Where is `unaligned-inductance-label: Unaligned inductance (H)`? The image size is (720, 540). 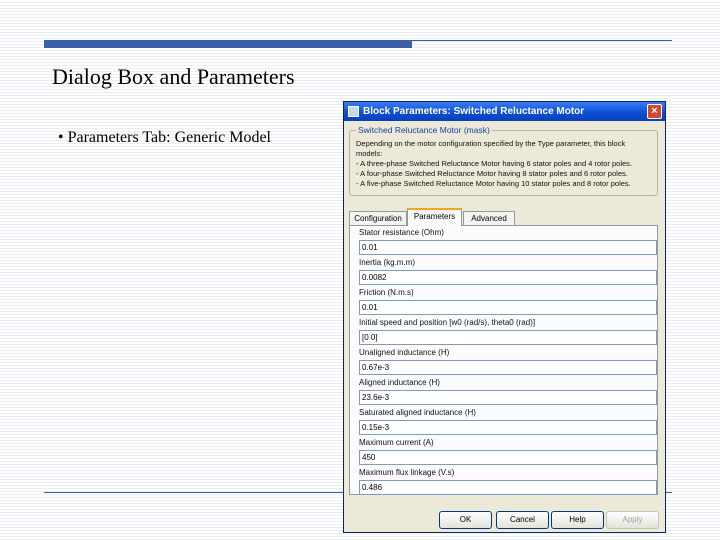
unaligned-inductance-label: Unaligned inductance (H) is located at coordinates (404, 352).